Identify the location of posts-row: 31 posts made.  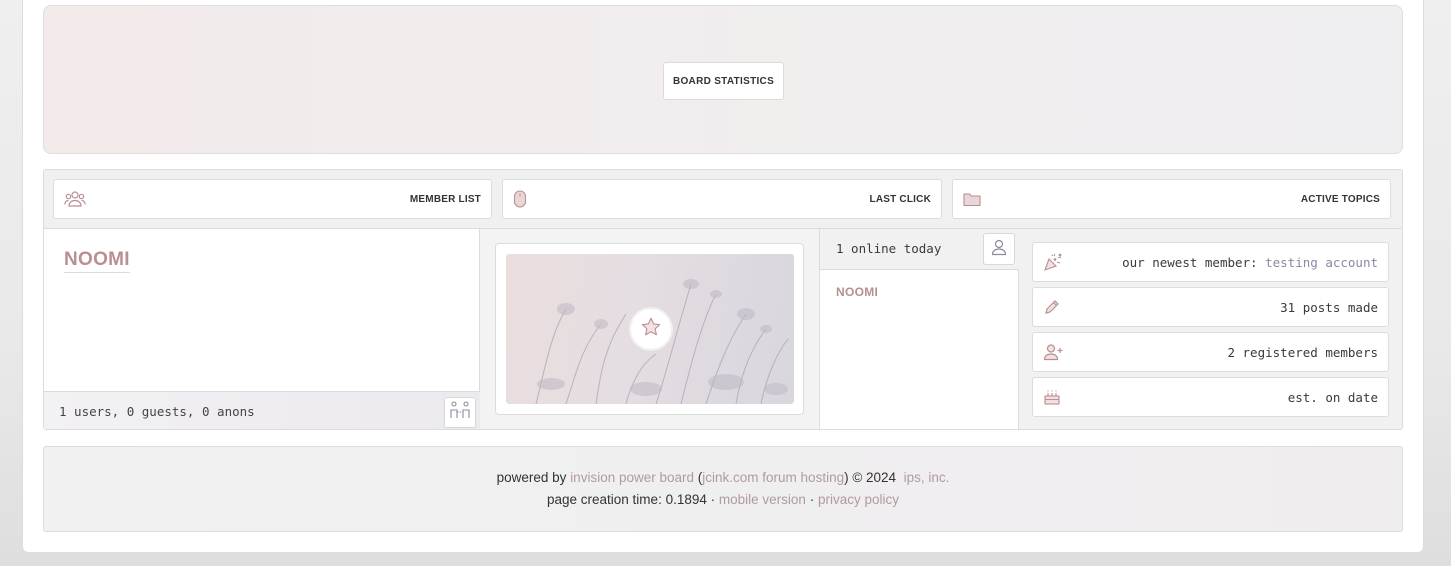
(1210, 307).